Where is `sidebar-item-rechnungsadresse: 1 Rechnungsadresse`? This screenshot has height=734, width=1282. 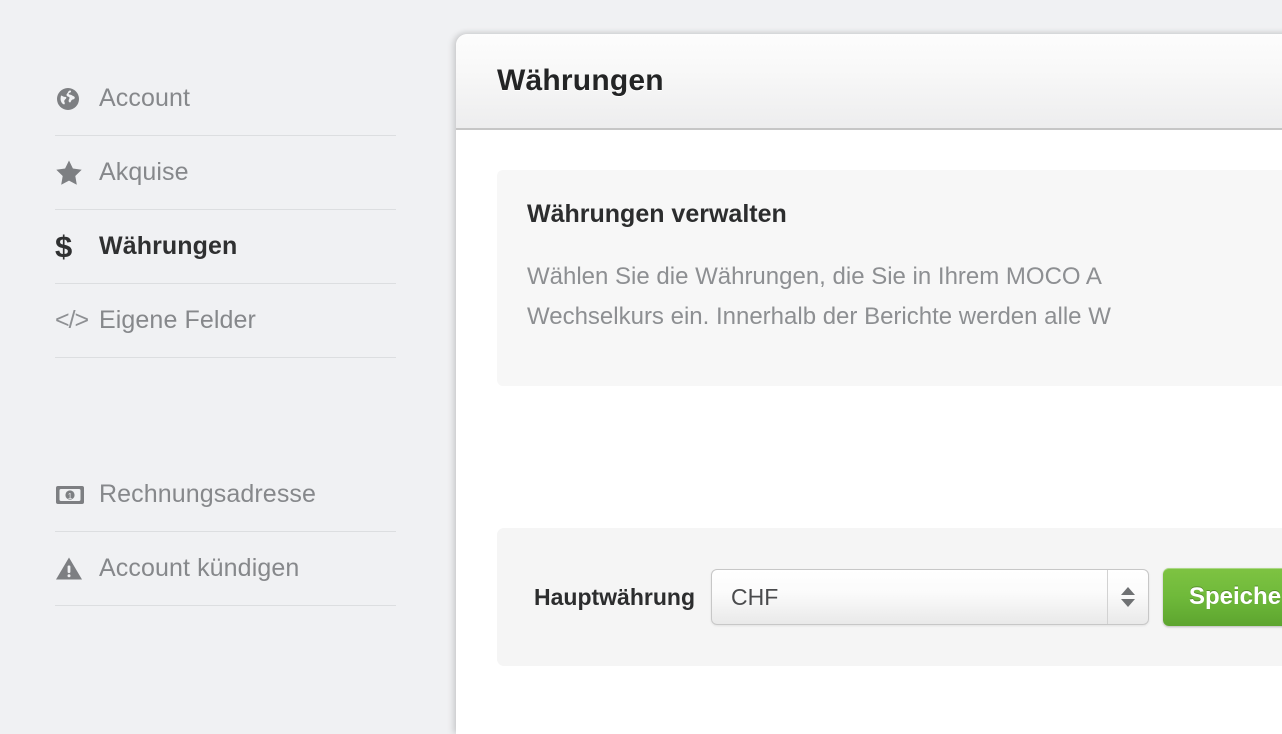
sidebar-item-rechnungsadresse: 1 Rechnungsadresse is located at coordinates (225, 495).